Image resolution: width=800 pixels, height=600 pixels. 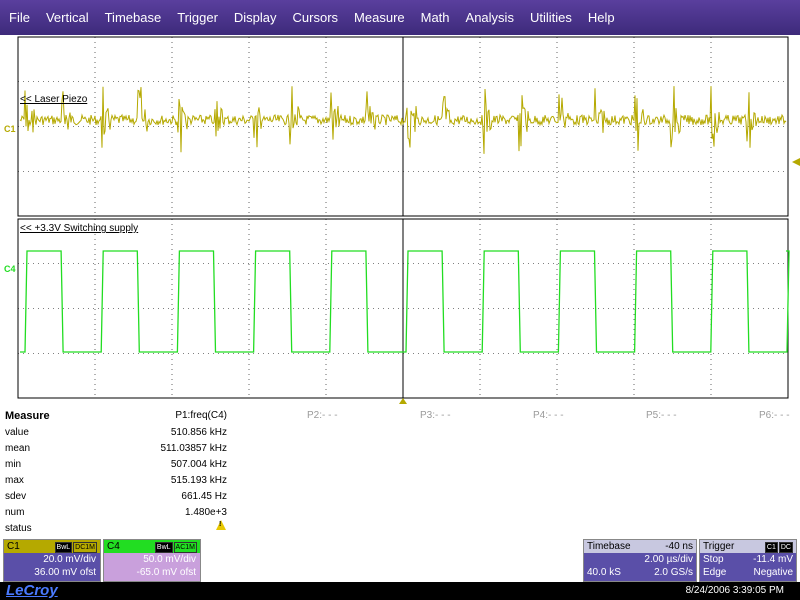 What do you see at coordinates (221, 525) in the screenshot?
I see `warning-icon: !` at bounding box center [221, 525].